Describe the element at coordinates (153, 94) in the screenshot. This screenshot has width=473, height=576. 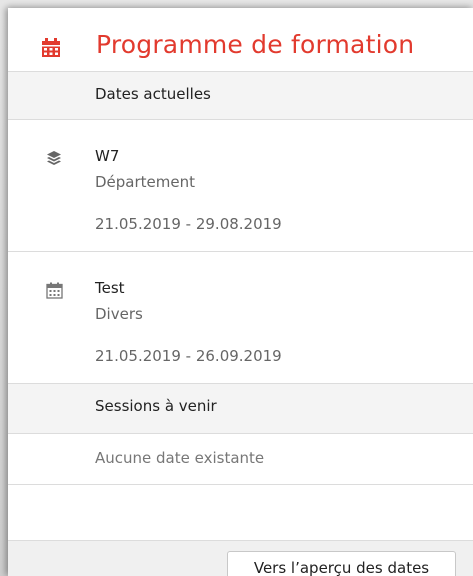
I see `current-dates-label: Dates actuelles` at that location.